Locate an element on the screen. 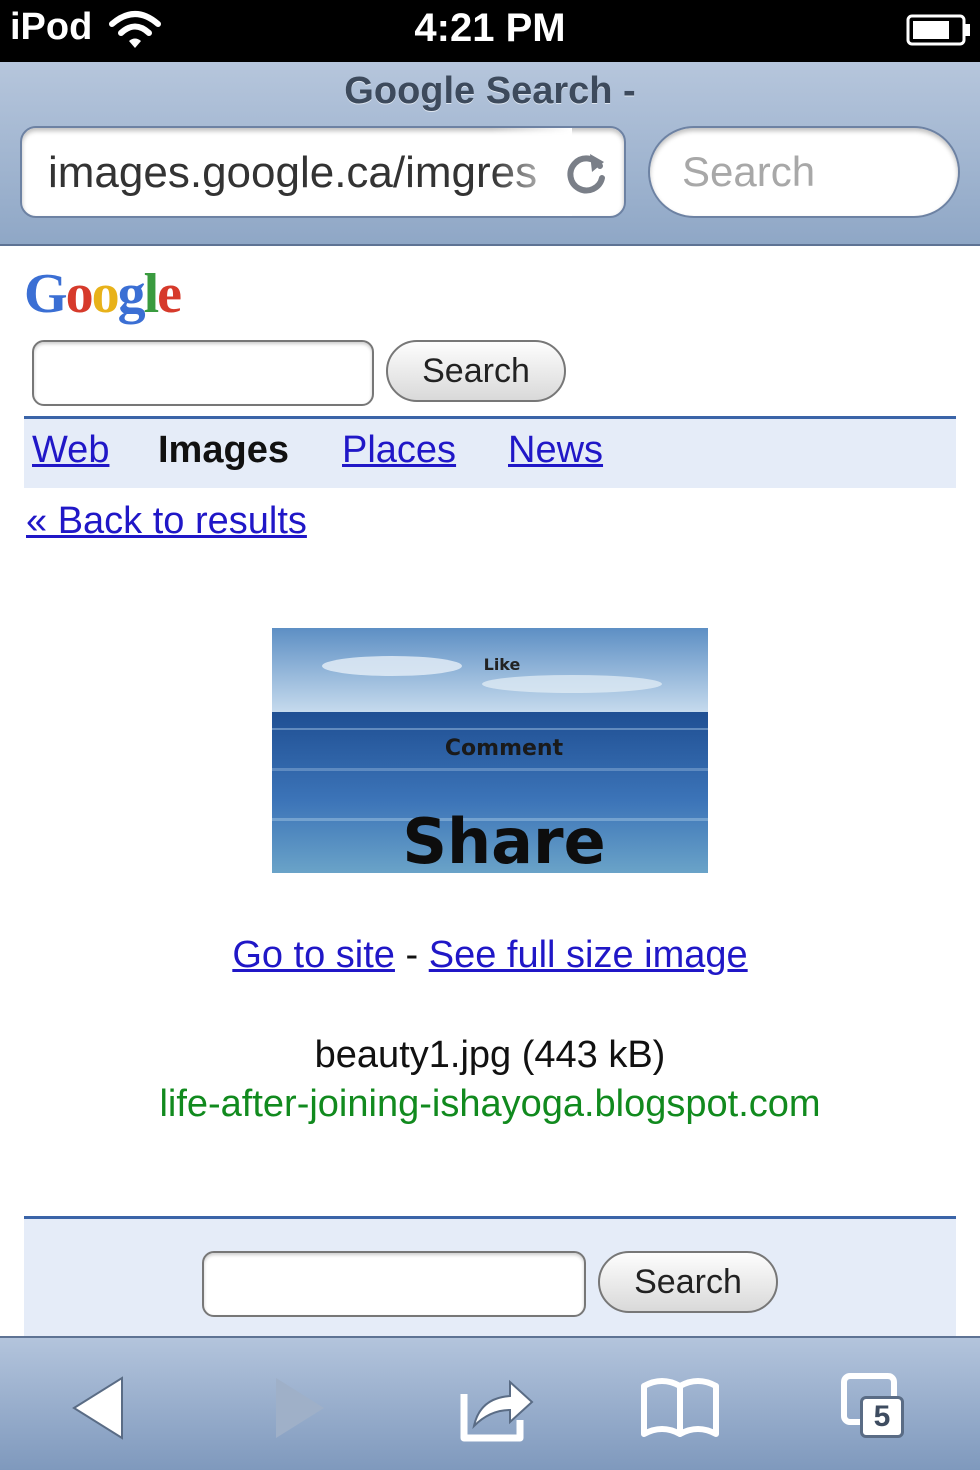  file-info: beauty1.jpg (443 kB) is located at coordinates (490, 1055).